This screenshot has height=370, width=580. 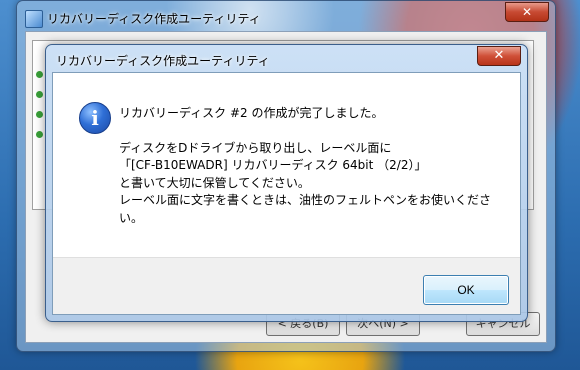 I want to click on dialog-title: リカバリーディスク作成ユーティリティ, so click(x=163, y=61).